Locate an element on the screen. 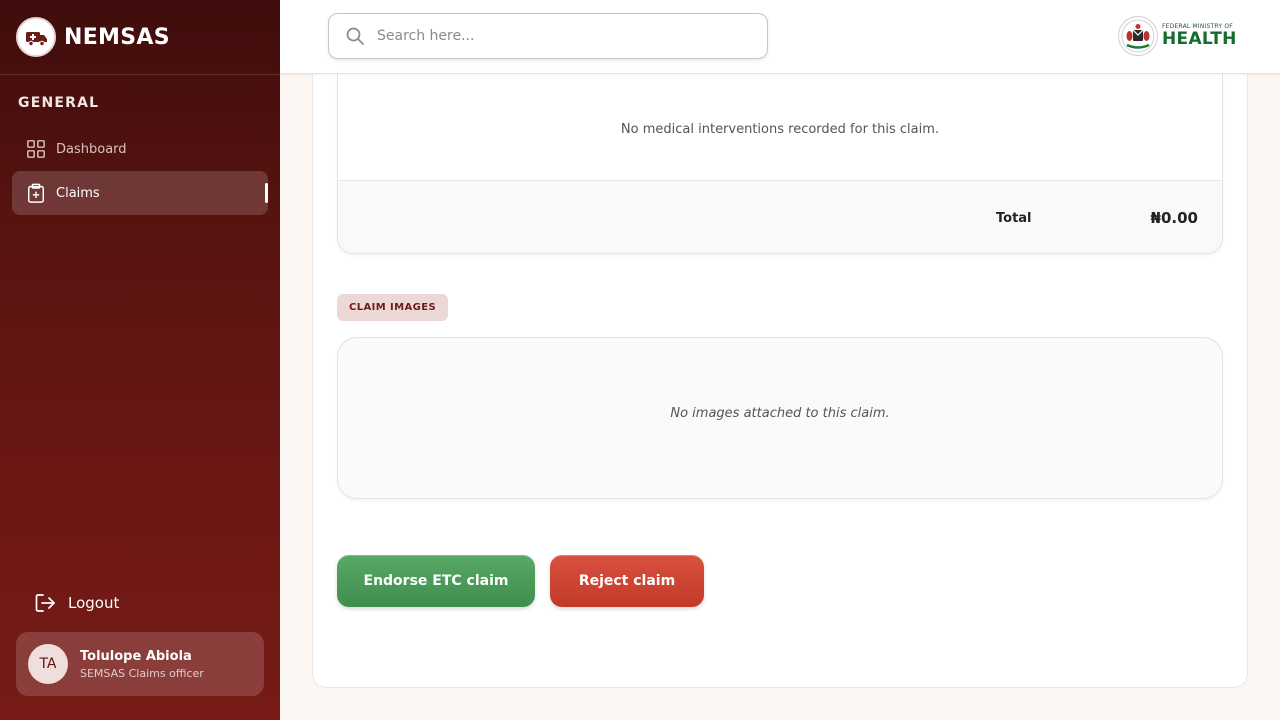 The height and width of the screenshot is (720, 1280). coat-of-arms-icon is located at coordinates (1138, 36).